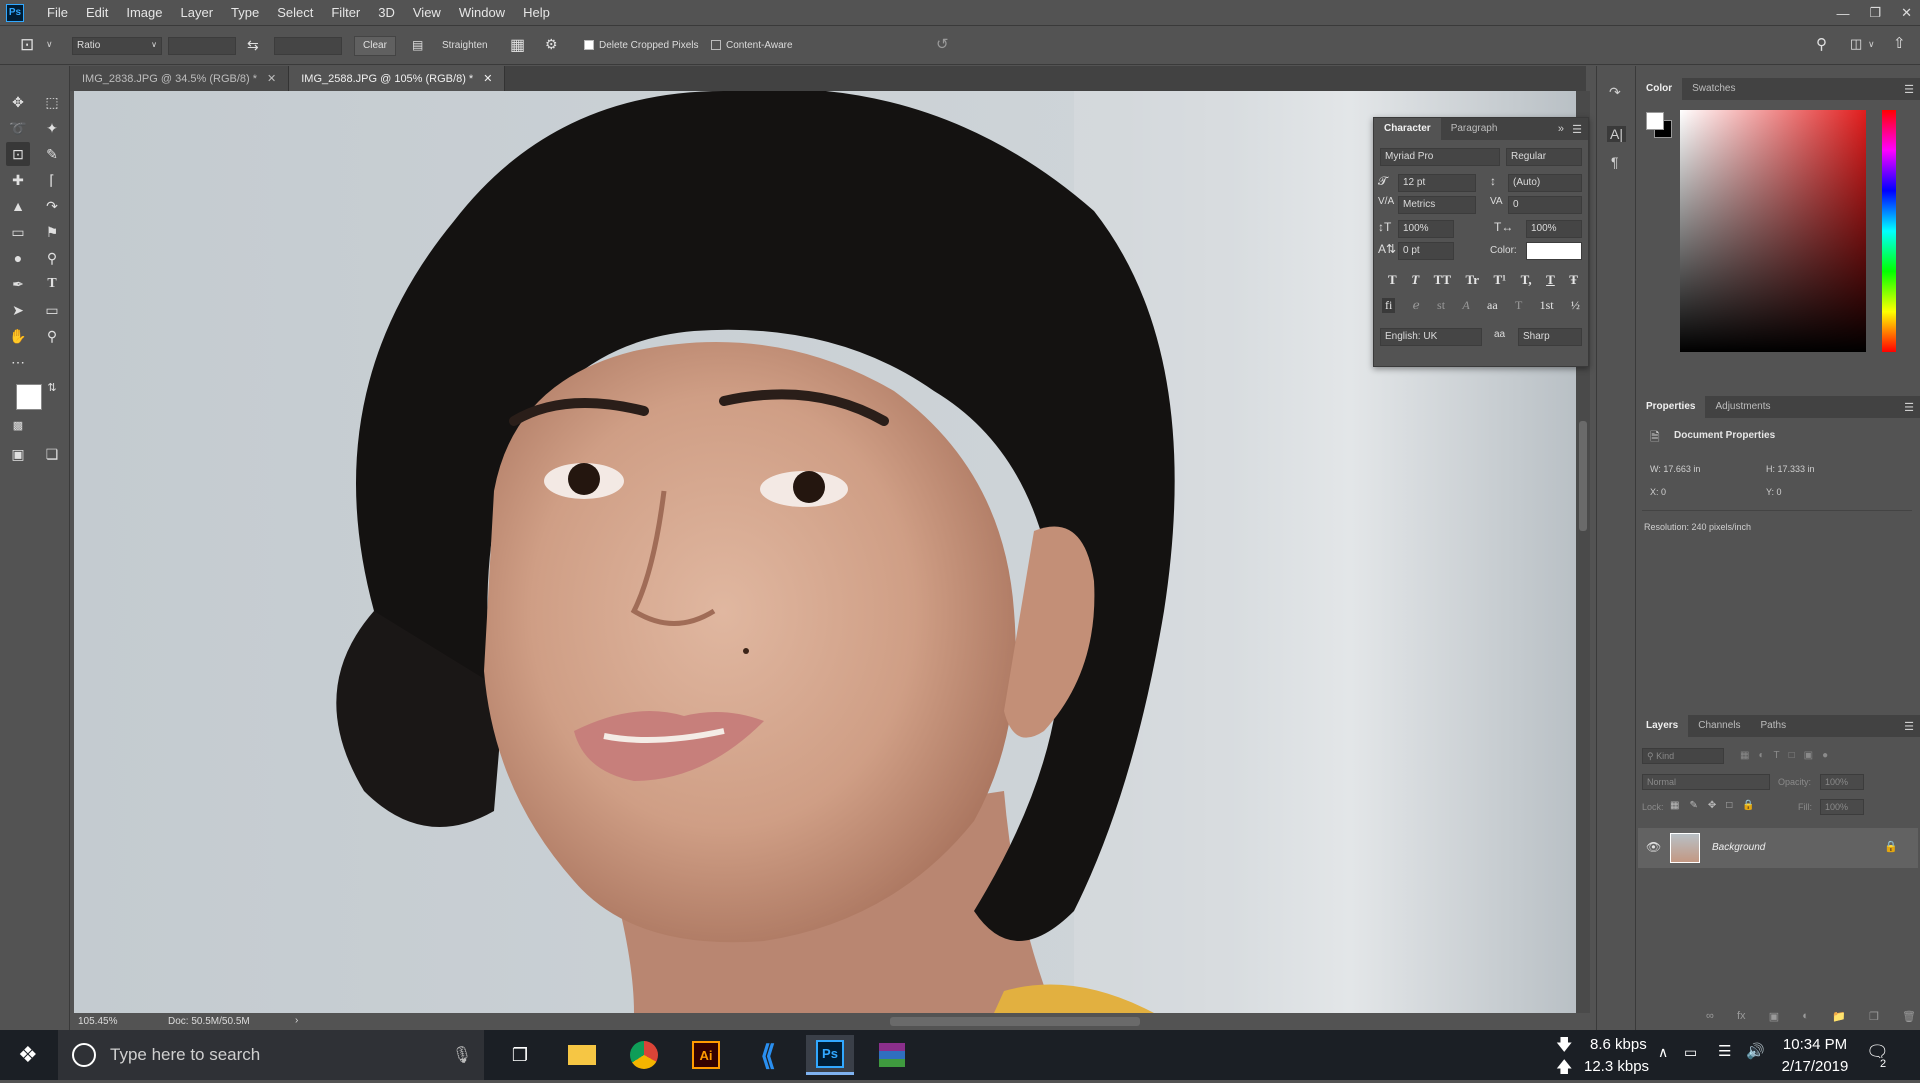  Describe the element at coordinates (397, 78) in the screenshot. I see `tab-img-2588: IMG_2588.JPG @ 105% (RGB/8) * ✕` at that location.